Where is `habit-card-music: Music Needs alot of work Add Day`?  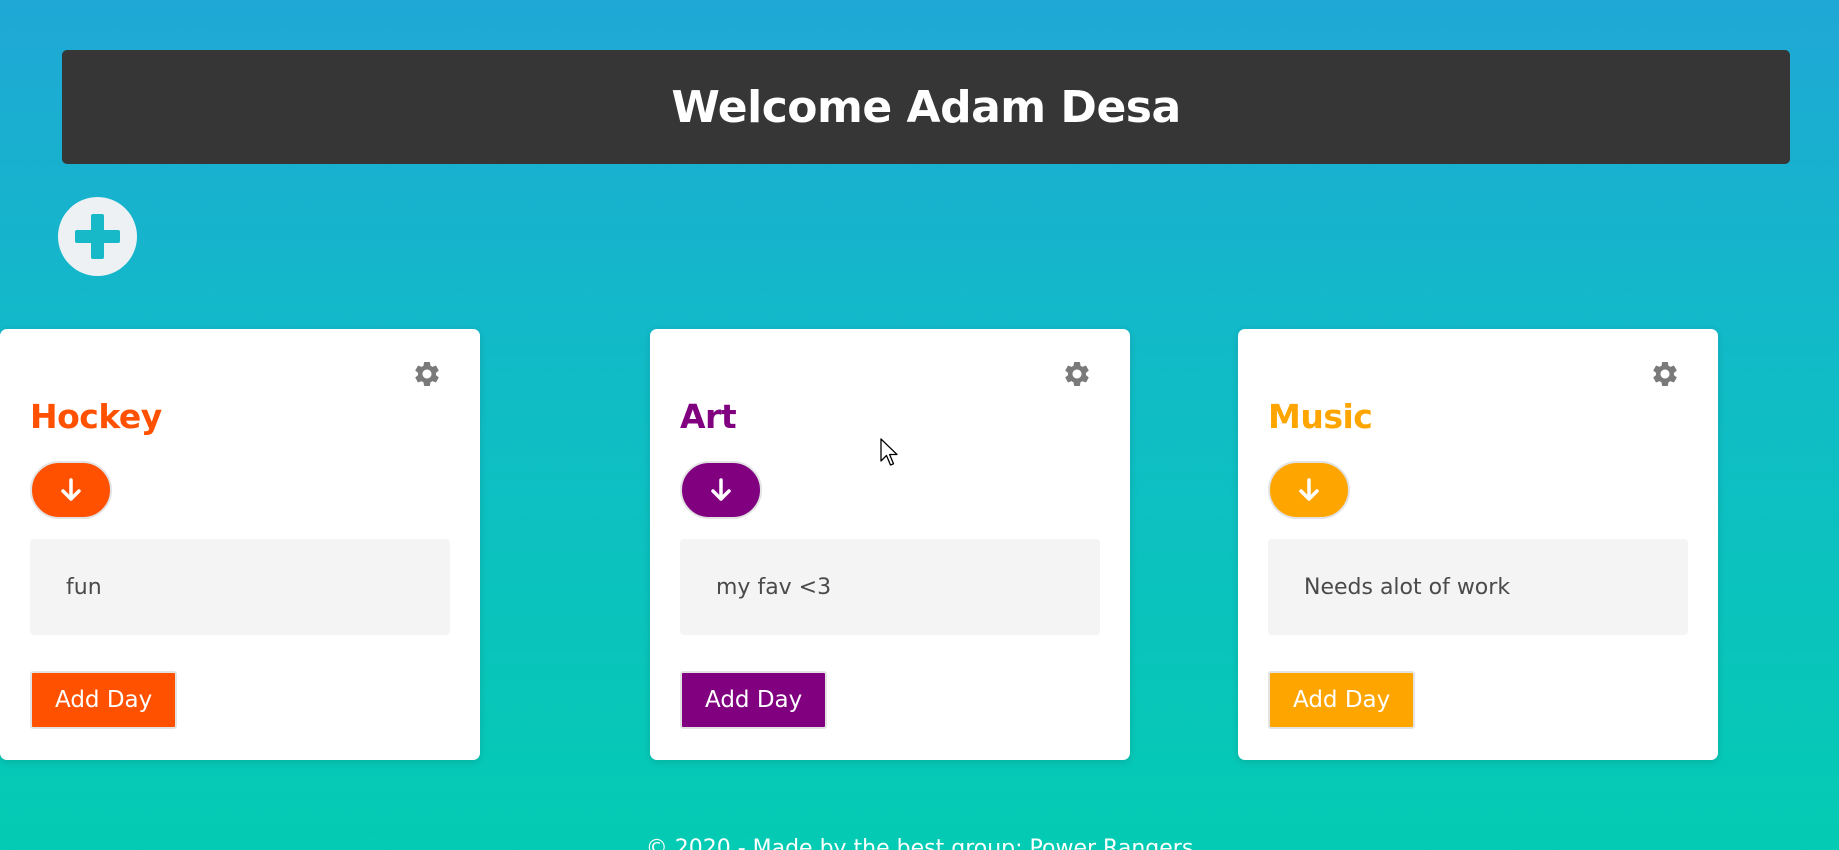 habit-card-music: Music Needs alot of work Add Day is located at coordinates (1478, 544).